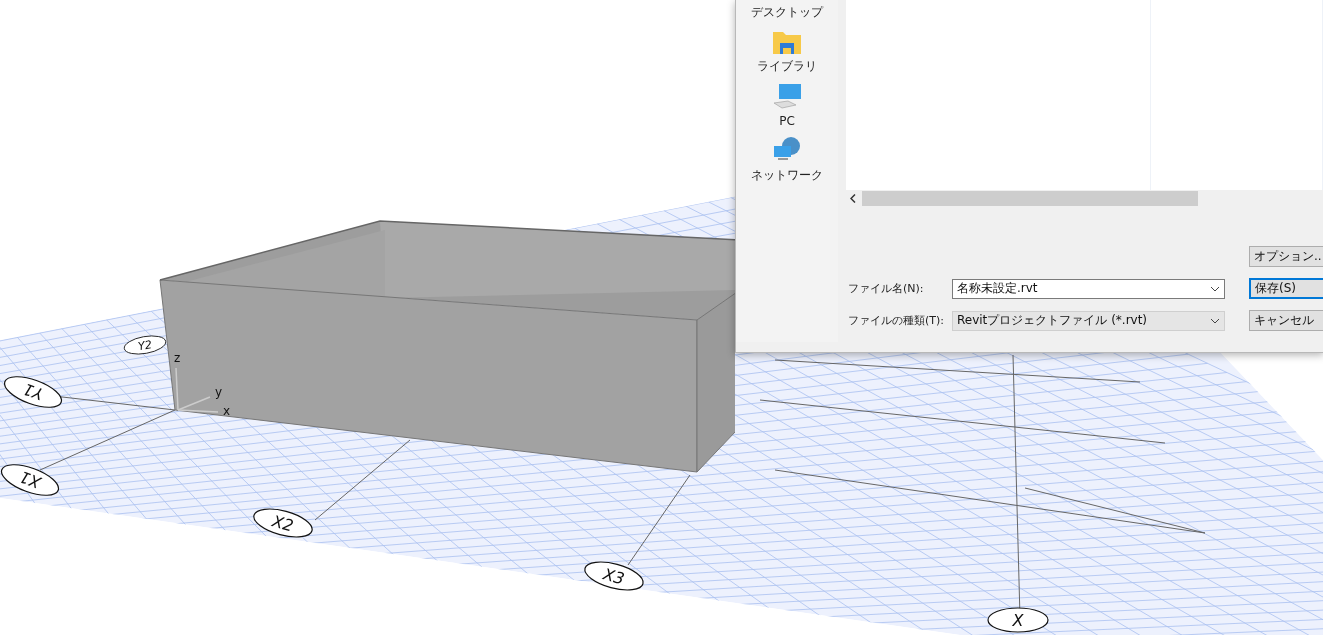  Describe the element at coordinates (787, 66) in the screenshot. I see `navigation-item: ライブラリ` at that location.